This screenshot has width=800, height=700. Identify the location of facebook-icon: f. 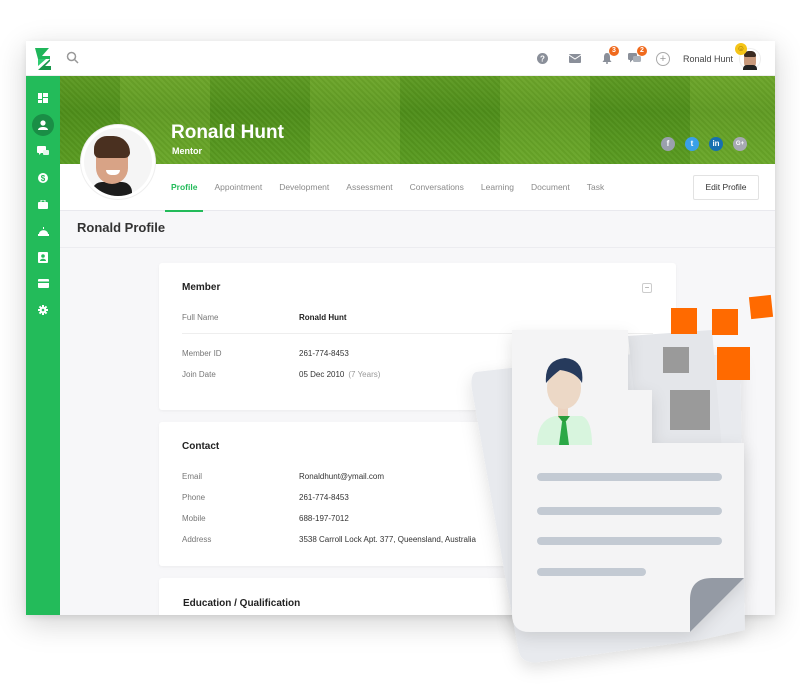
(668, 144).